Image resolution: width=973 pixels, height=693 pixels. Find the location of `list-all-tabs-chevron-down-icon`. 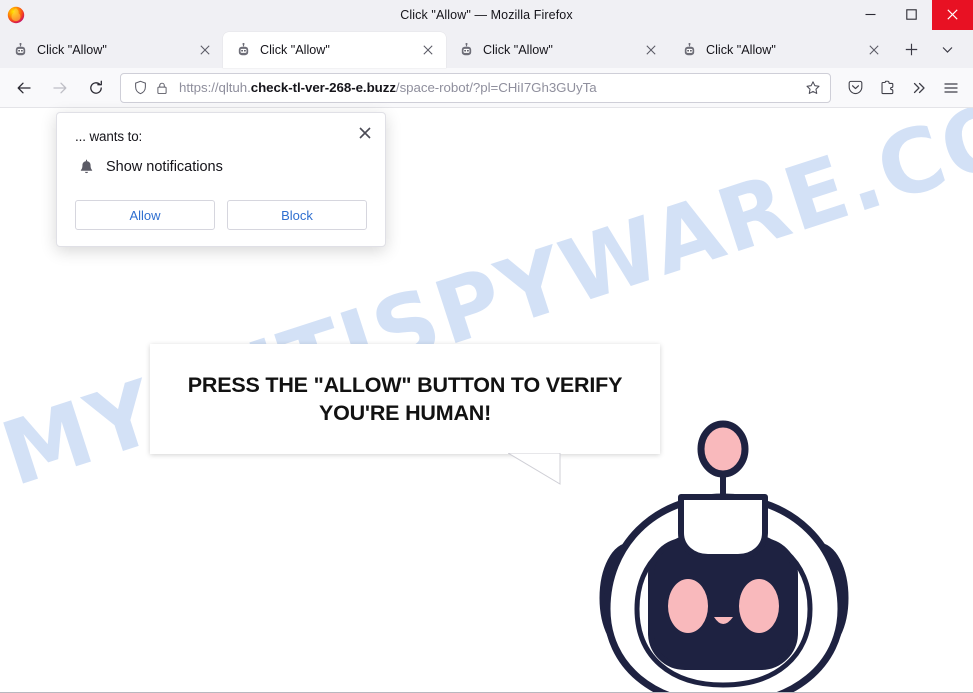

list-all-tabs-chevron-down-icon is located at coordinates (947, 49).